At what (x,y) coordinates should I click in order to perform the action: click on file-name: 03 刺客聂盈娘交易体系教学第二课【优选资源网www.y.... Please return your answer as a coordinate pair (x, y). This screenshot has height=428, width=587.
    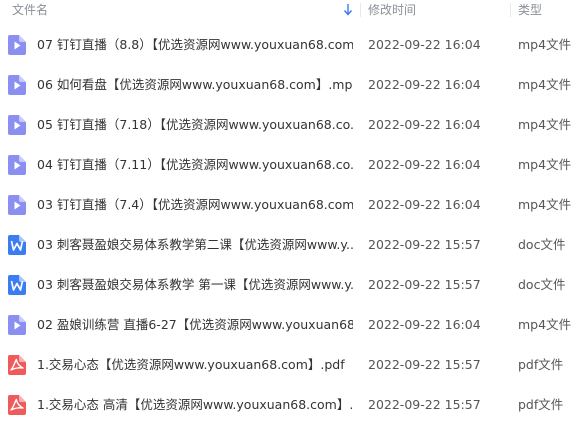
    Looking at the image, I should click on (195, 245).